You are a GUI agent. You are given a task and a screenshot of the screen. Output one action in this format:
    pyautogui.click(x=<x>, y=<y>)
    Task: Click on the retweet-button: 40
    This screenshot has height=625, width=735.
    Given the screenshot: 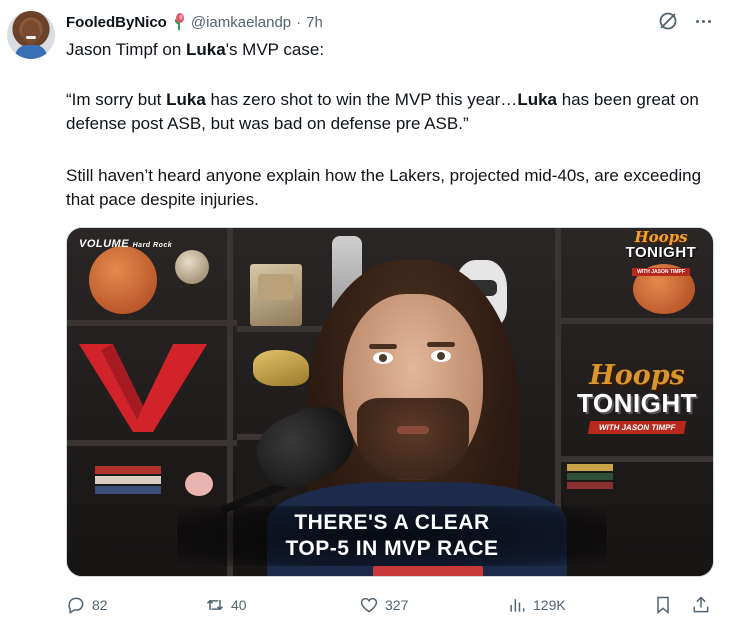 What is the action you would take?
    pyautogui.click(x=226, y=605)
    